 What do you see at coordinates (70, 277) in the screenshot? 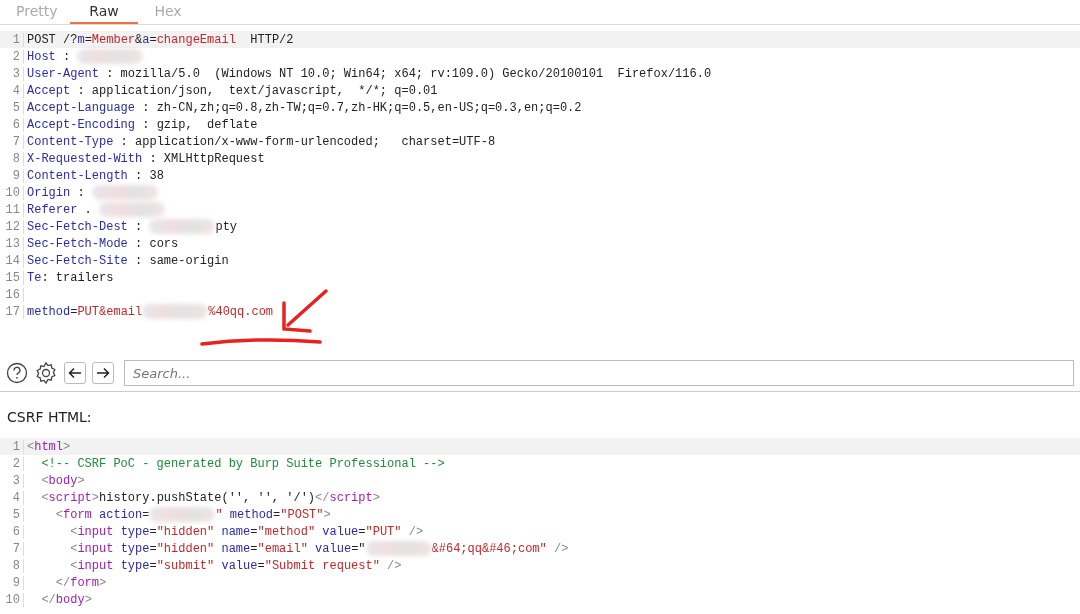
I see `code-line: Te: trailers` at bounding box center [70, 277].